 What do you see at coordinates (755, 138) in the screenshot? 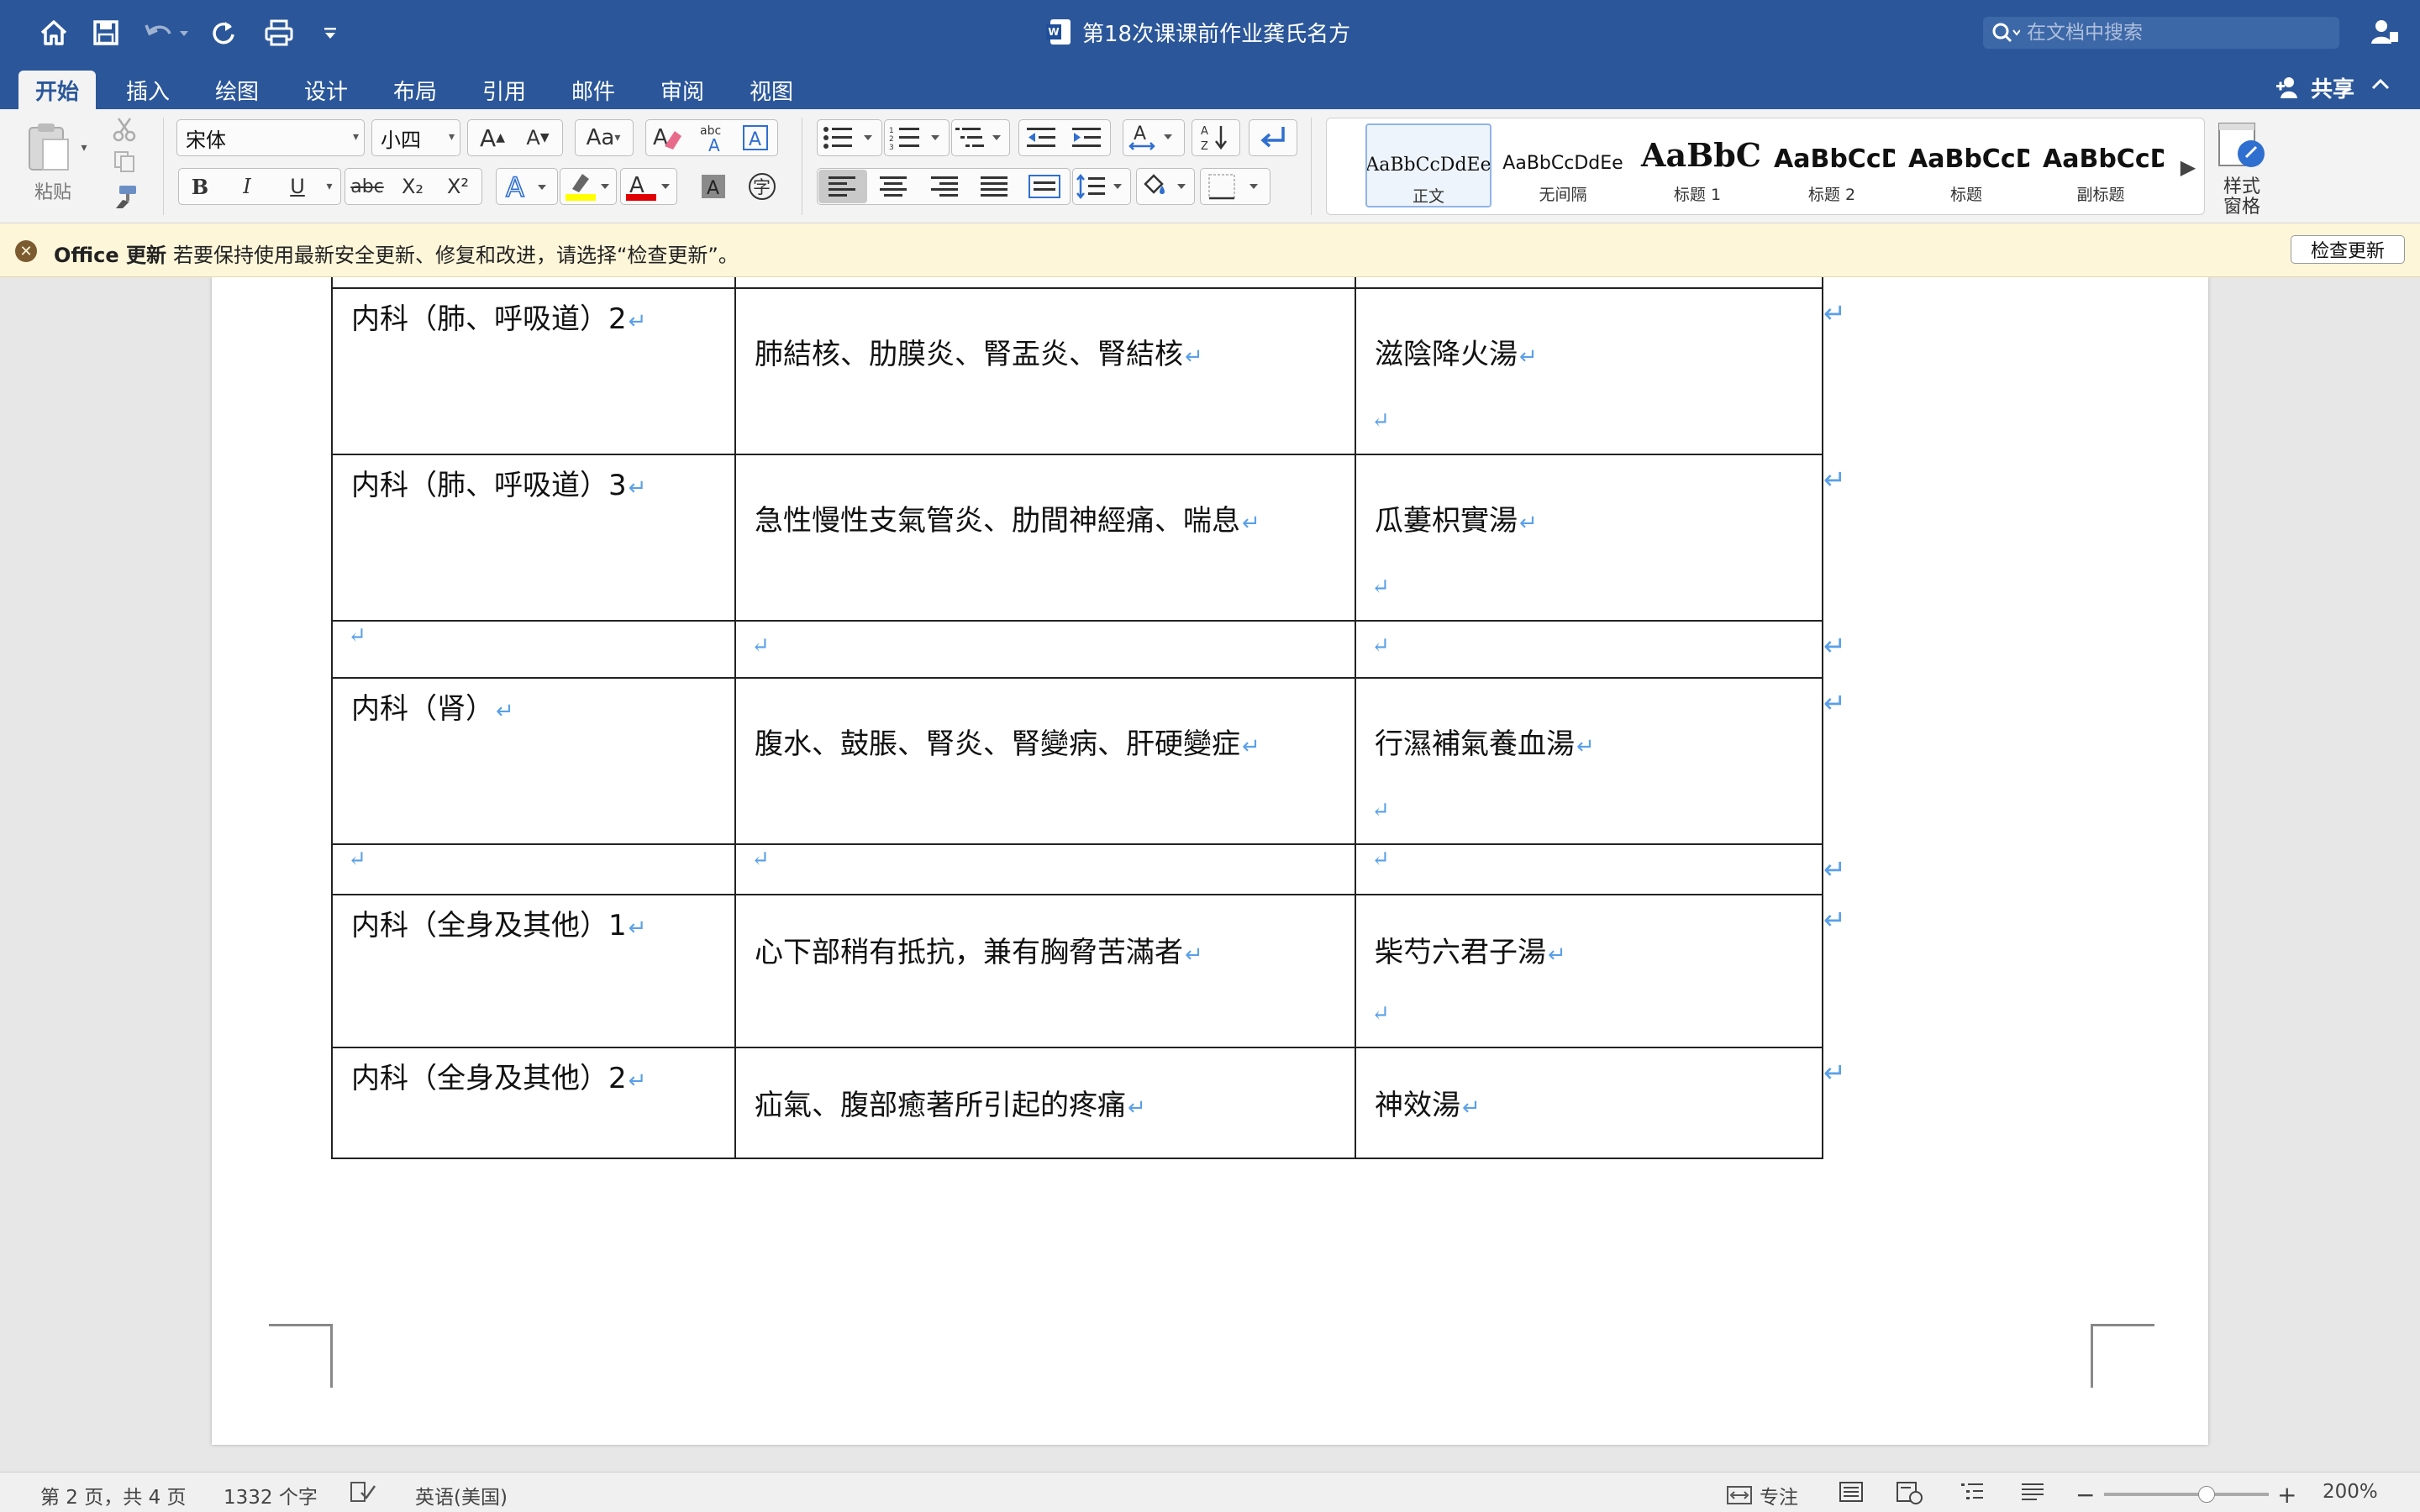
I see `character-border-icon: A` at bounding box center [755, 138].